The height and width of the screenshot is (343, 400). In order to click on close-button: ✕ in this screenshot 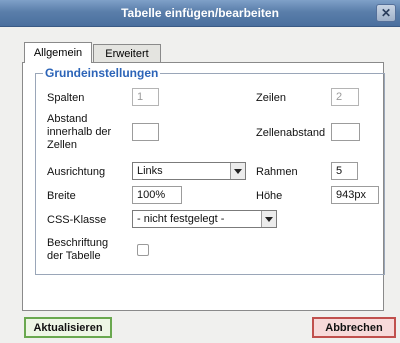, I will do `click(386, 13)`.